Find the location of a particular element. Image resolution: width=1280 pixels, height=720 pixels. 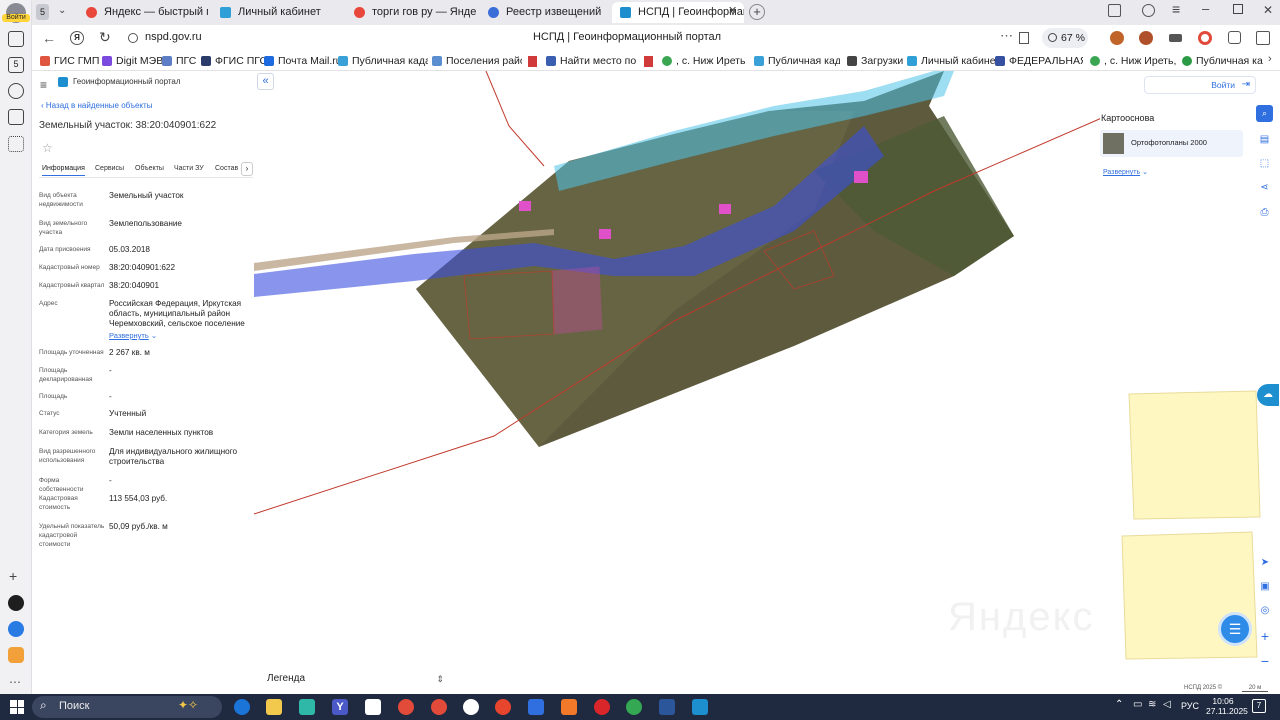

tab-registry: Реестр извещений is located at coordinates (545, 12).